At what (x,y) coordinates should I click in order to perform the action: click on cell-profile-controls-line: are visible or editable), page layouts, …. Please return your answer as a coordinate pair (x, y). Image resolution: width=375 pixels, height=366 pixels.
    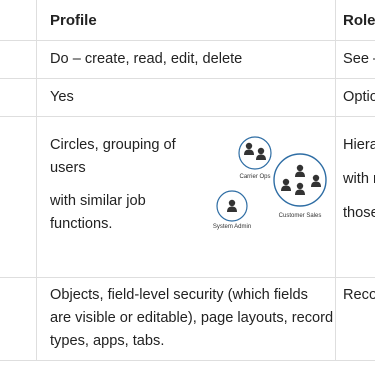
    Looking at the image, I should click on (192, 318).